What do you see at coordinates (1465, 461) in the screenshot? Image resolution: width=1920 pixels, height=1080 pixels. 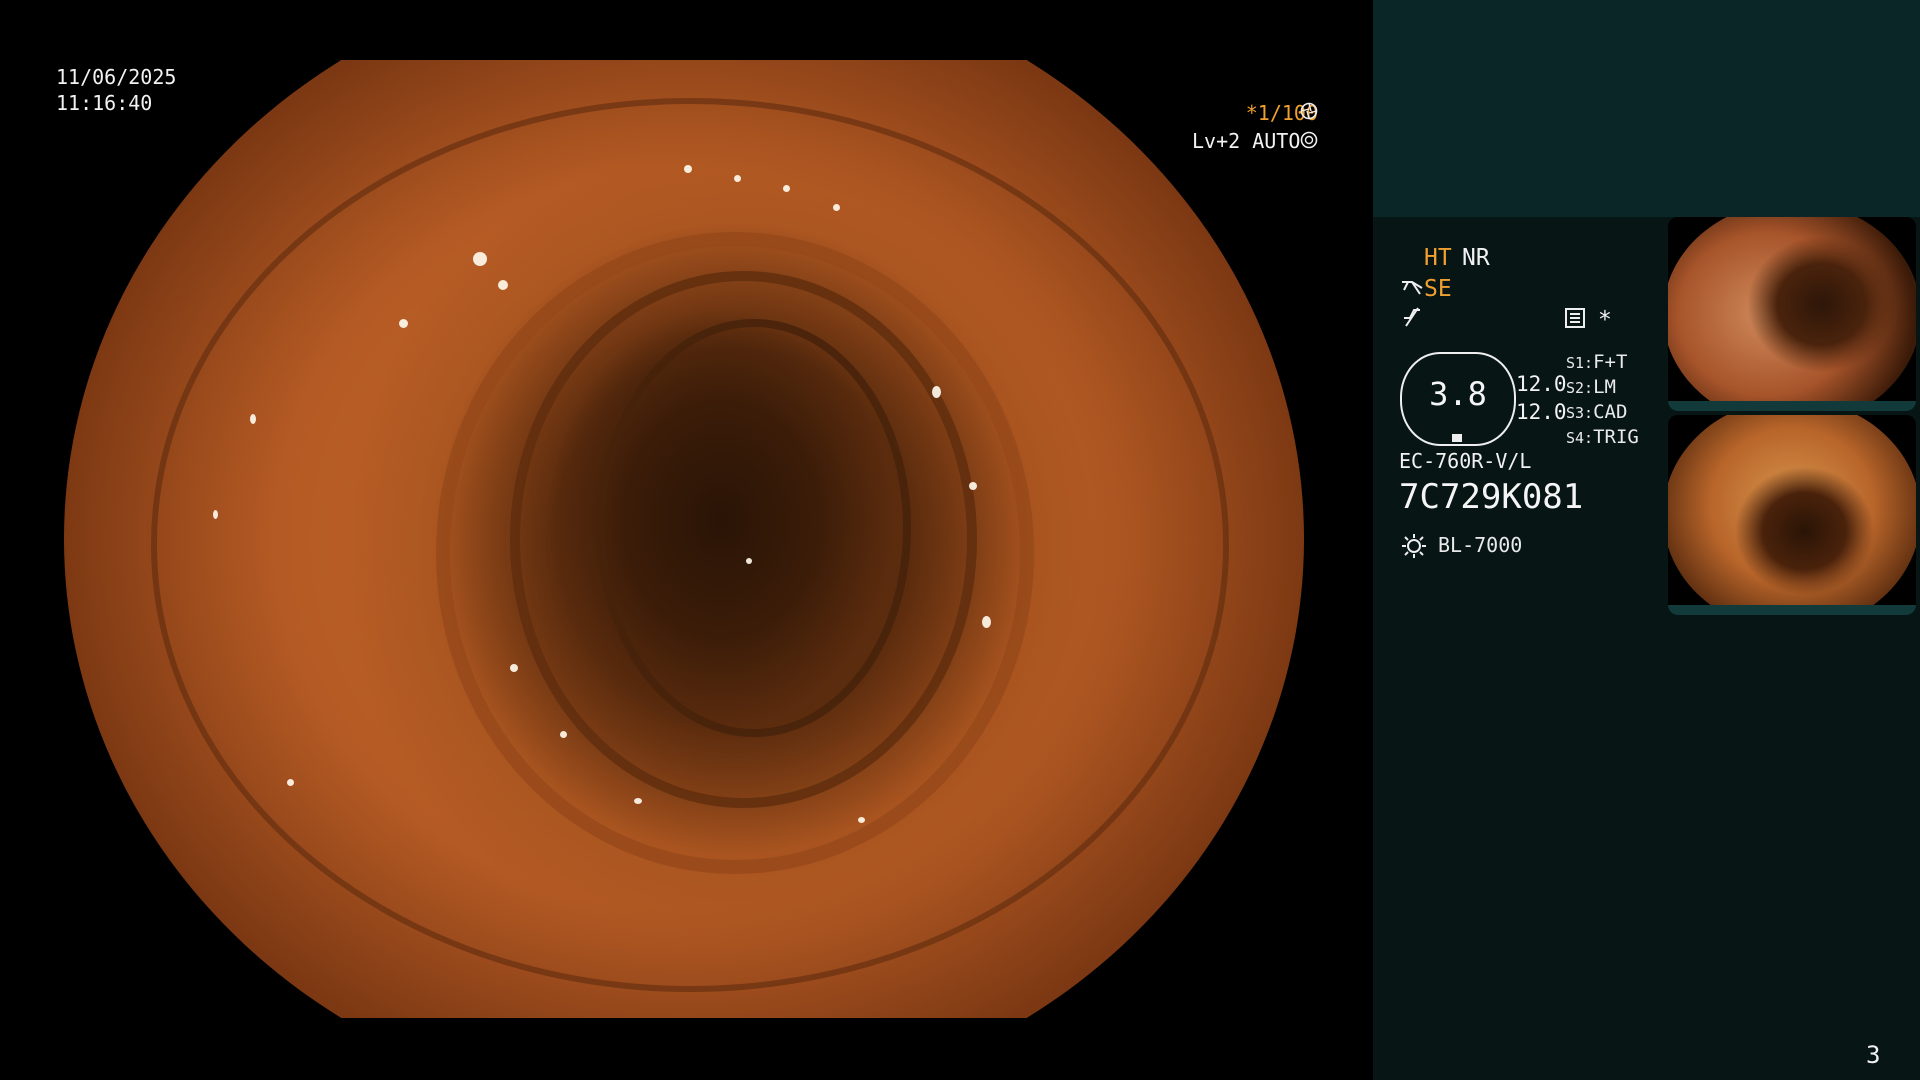 I see `scope-model: EC-760R-V/L` at bounding box center [1465, 461].